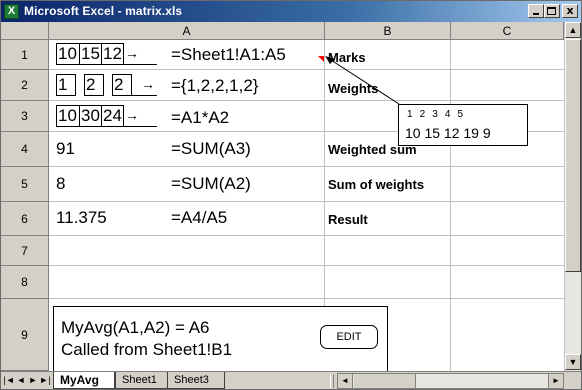 This screenshot has width=582, height=390. I want to click on array-box-a3-1: 10, so click(68, 116).